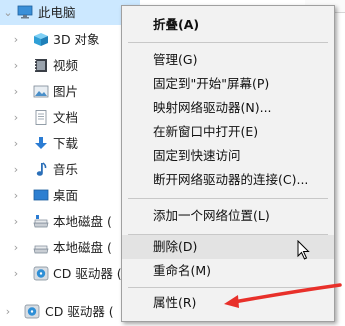 Image resolution: width=345 pixels, height=326 pixels. Describe the element at coordinates (66, 143) in the screenshot. I see `tree-item-label: 下载` at that location.